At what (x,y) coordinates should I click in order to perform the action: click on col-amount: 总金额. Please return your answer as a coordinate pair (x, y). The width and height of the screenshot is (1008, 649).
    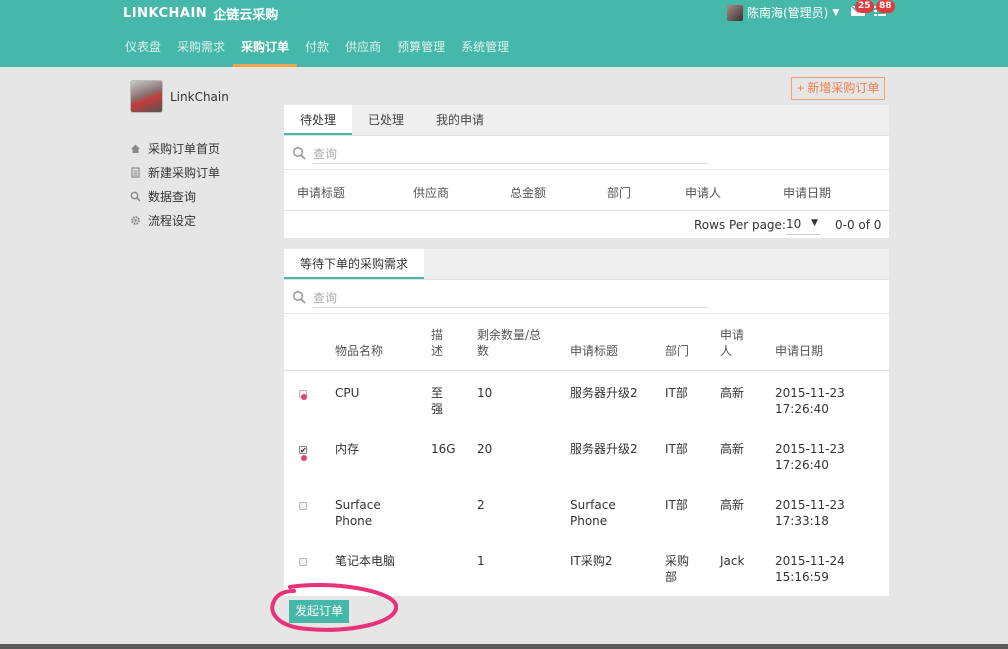
    Looking at the image, I should click on (528, 192).